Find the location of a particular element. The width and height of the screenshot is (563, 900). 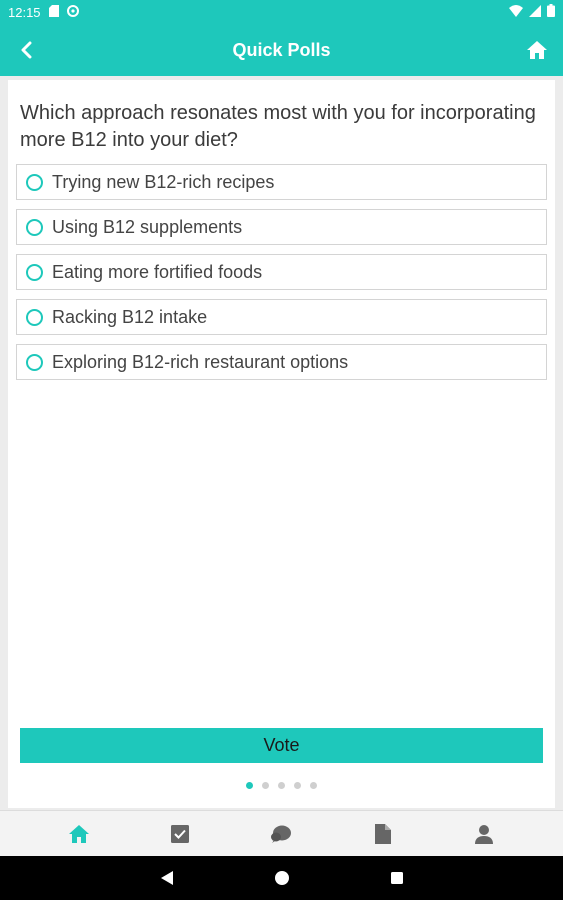

nav-chat is located at coordinates (281, 834).